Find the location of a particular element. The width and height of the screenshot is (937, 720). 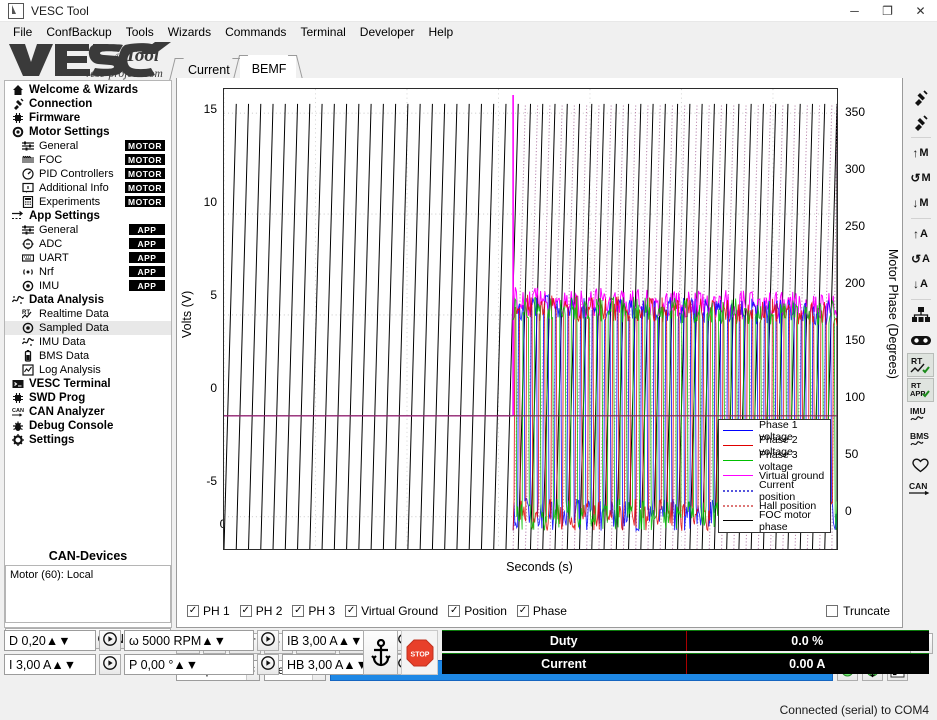

sidebar-item-sampled-data: Sampled Data is located at coordinates (88, 328).